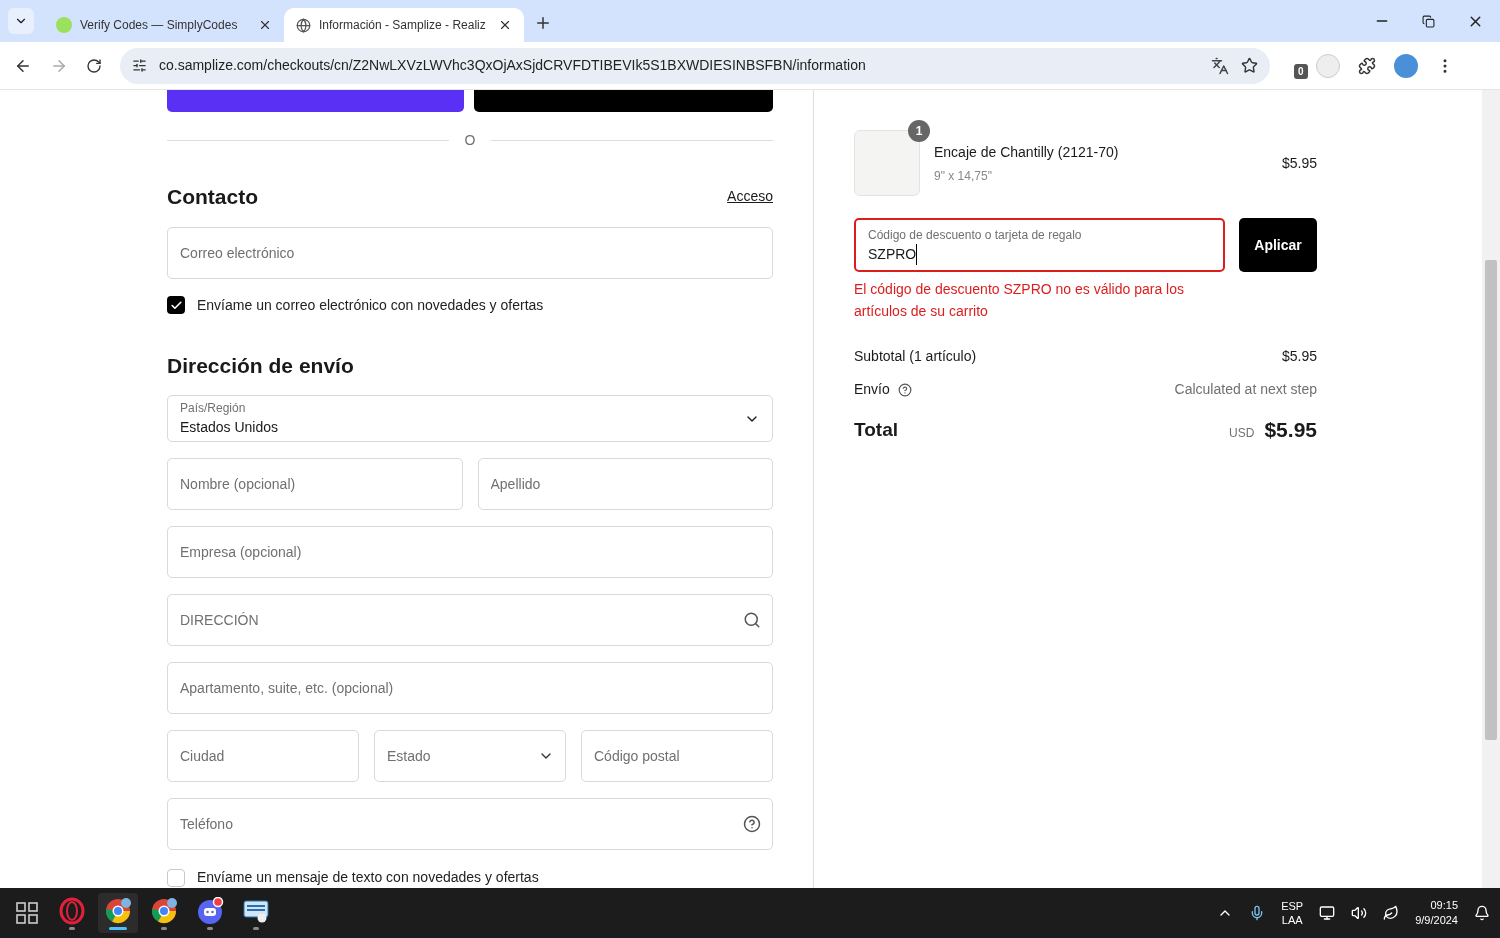 This screenshot has width=1500, height=938. I want to click on site-info-icon, so click(139, 65).